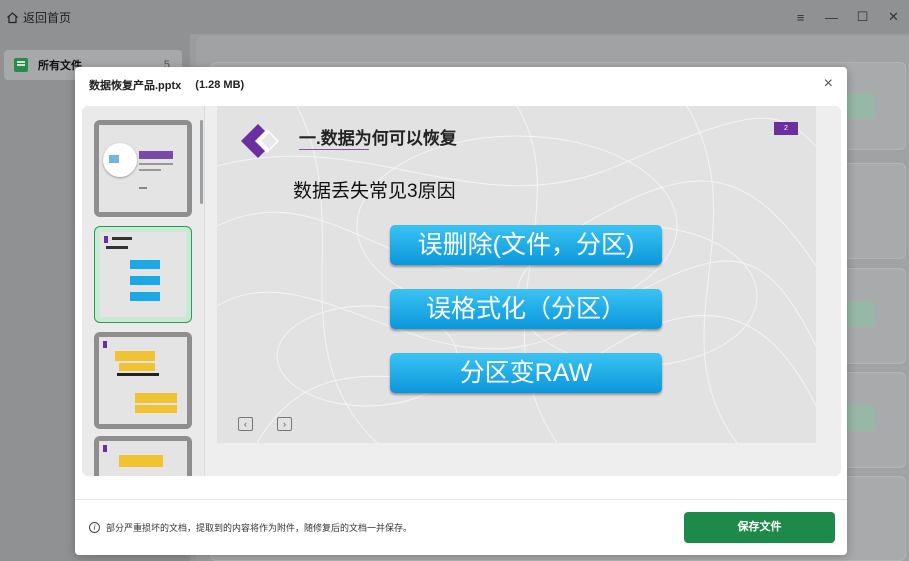 The height and width of the screenshot is (561, 909). I want to click on notice-text: i 部分严重损坏的文档，提取到的内容将作为附件，随修复后的文档一并保存。, so click(250, 527).